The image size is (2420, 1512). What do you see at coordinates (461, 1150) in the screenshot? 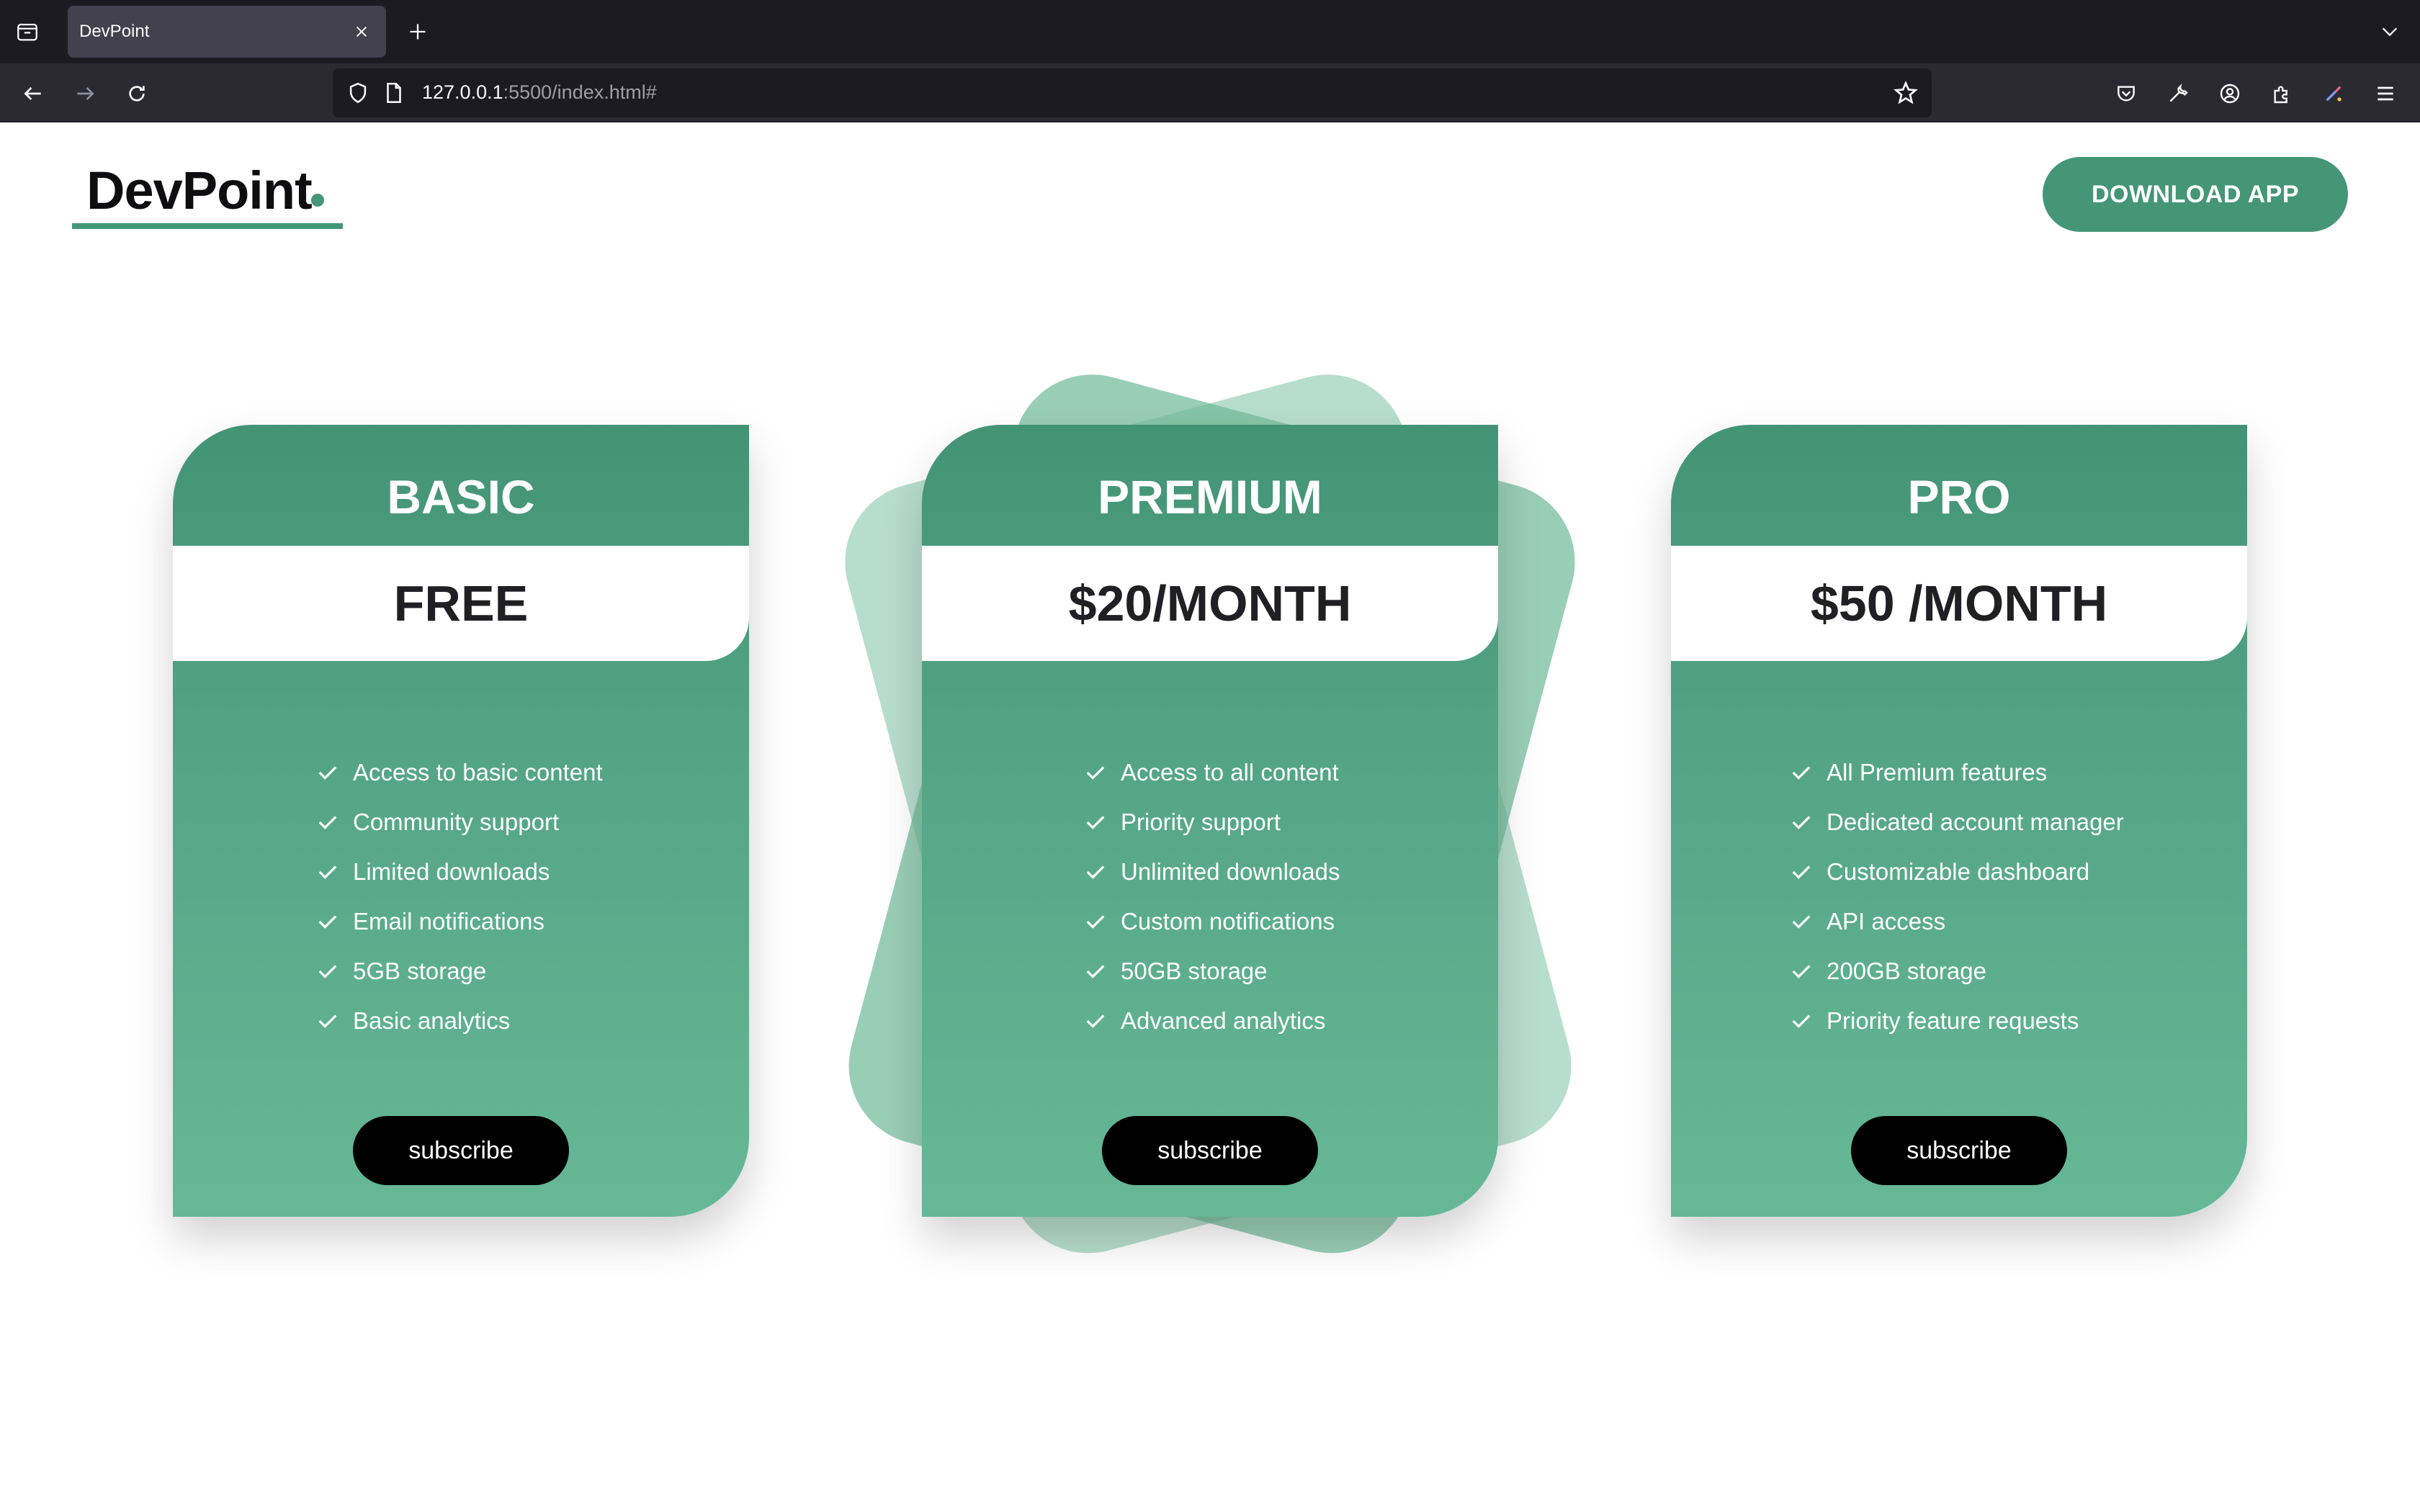
I see `subscribe-button-basic: subscribe` at bounding box center [461, 1150].